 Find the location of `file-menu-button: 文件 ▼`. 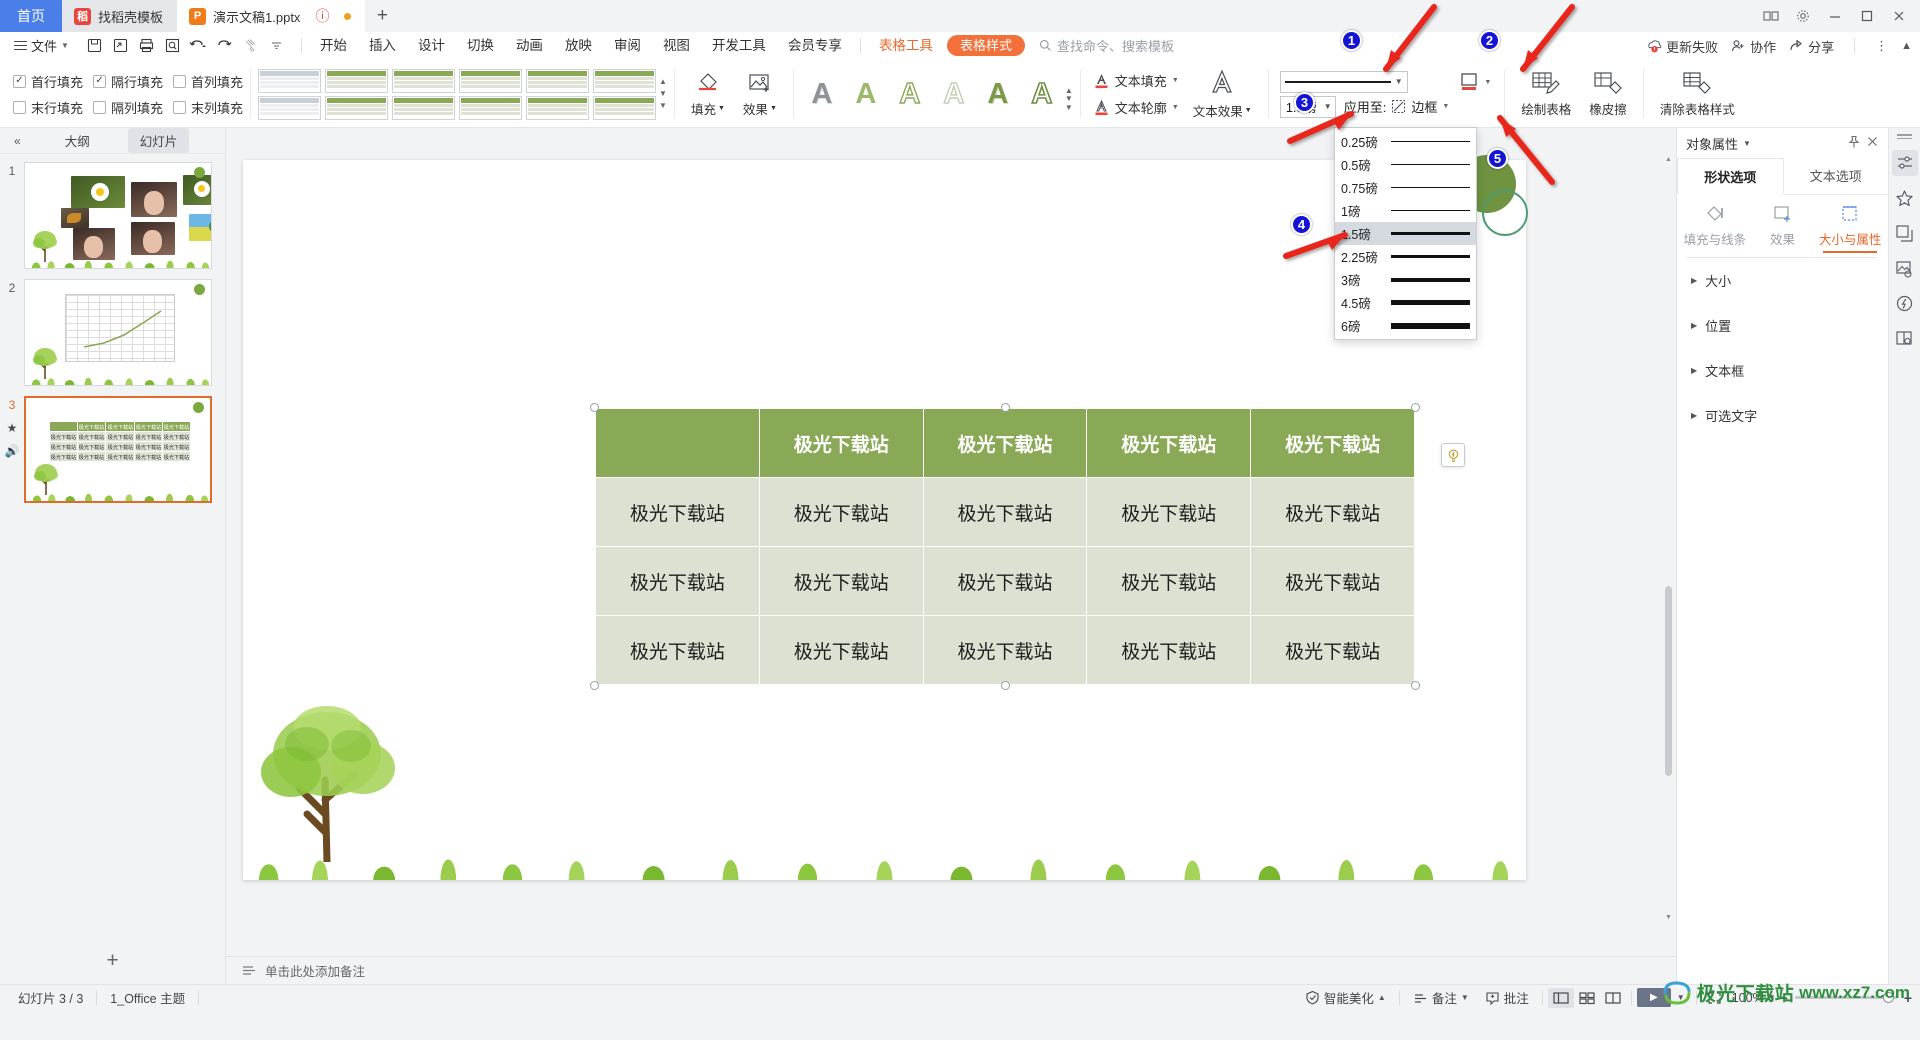

file-menu-button: 文件 ▼ is located at coordinates (41, 45).